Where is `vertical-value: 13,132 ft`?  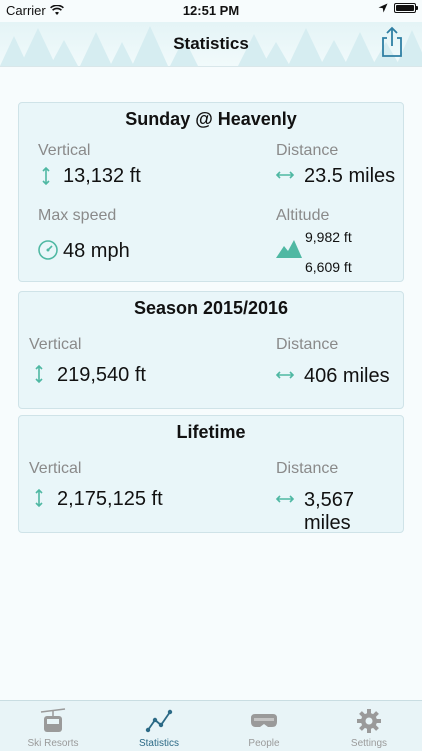 vertical-value: 13,132 ft is located at coordinates (102, 176).